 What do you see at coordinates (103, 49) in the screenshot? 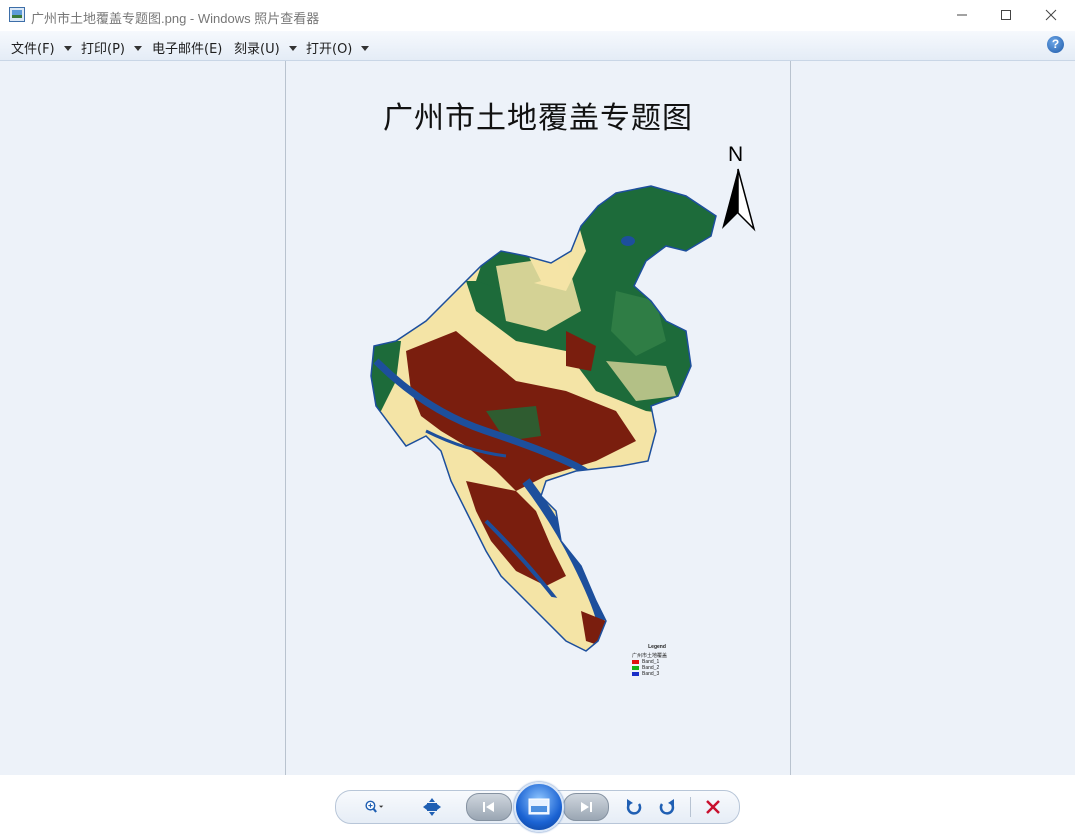
I see `menu-print-label: 打印(P)` at bounding box center [103, 49].